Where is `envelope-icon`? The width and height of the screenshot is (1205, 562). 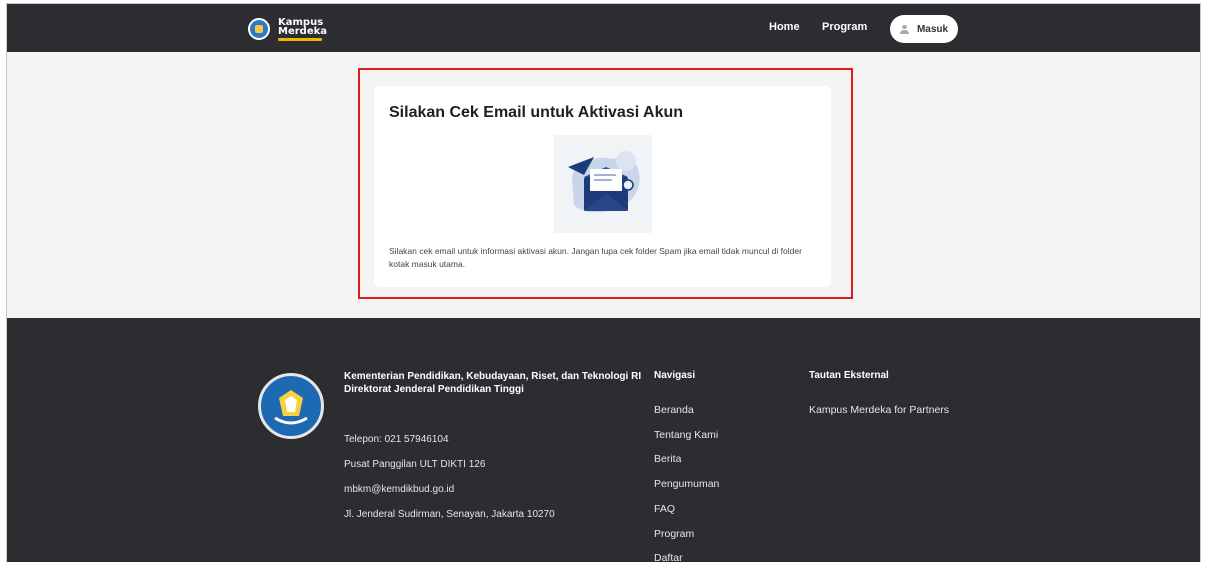
envelope-icon is located at coordinates (604, 182).